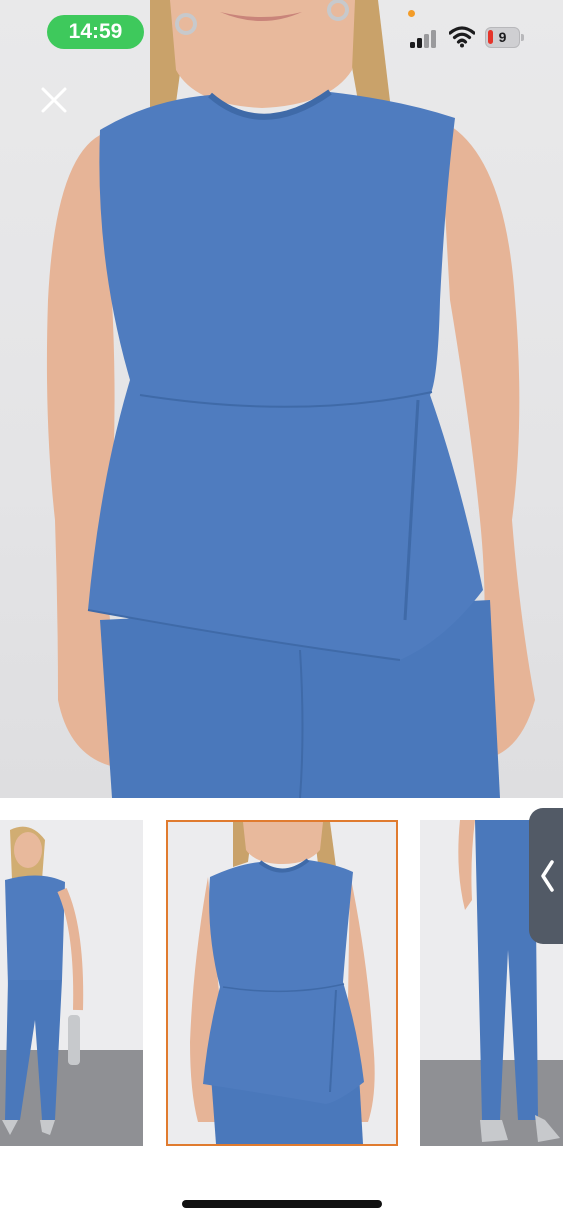  I want to click on side-panel-toggle-button, so click(546, 876).